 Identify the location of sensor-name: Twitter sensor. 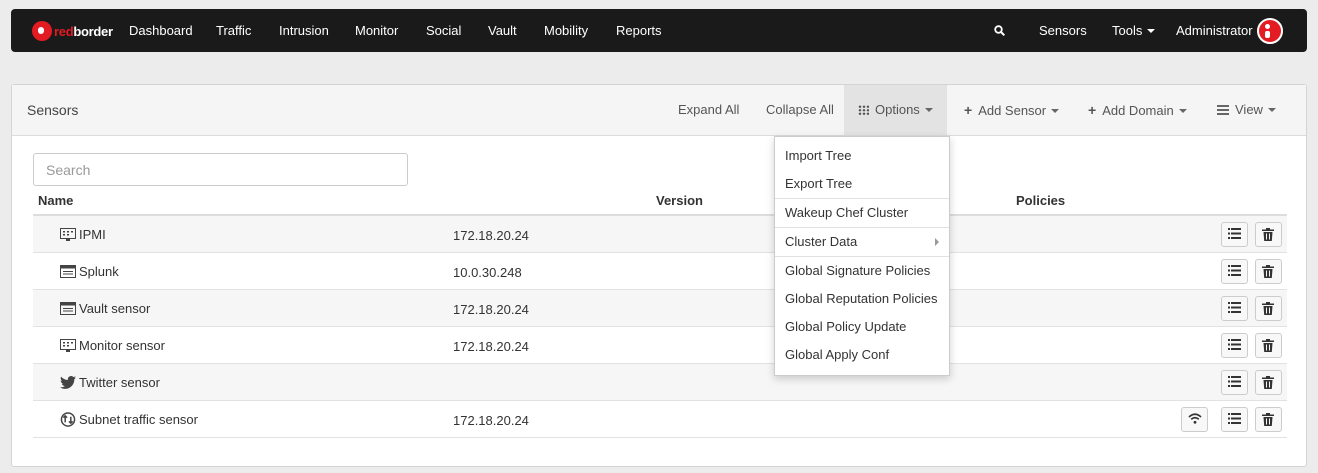
(119, 382).